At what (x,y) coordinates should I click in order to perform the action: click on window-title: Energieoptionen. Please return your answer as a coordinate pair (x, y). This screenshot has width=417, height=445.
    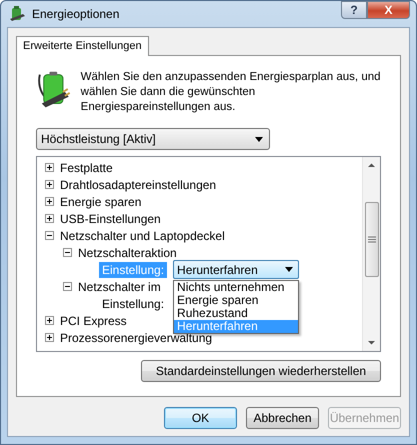
    Looking at the image, I should click on (76, 14).